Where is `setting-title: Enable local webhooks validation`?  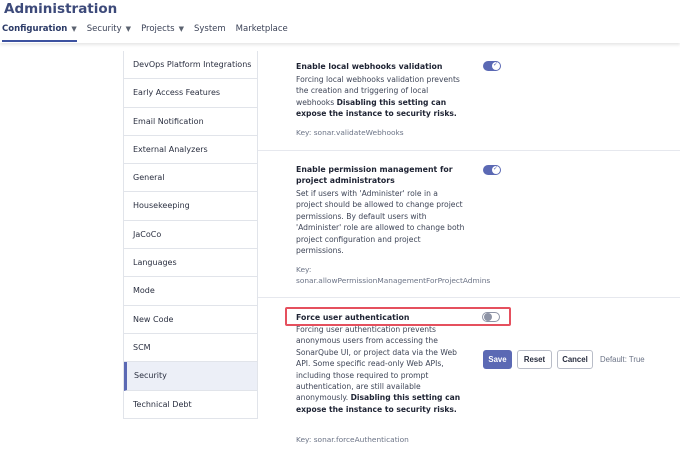
setting-title: Enable local webhooks validation is located at coordinates (369, 66).